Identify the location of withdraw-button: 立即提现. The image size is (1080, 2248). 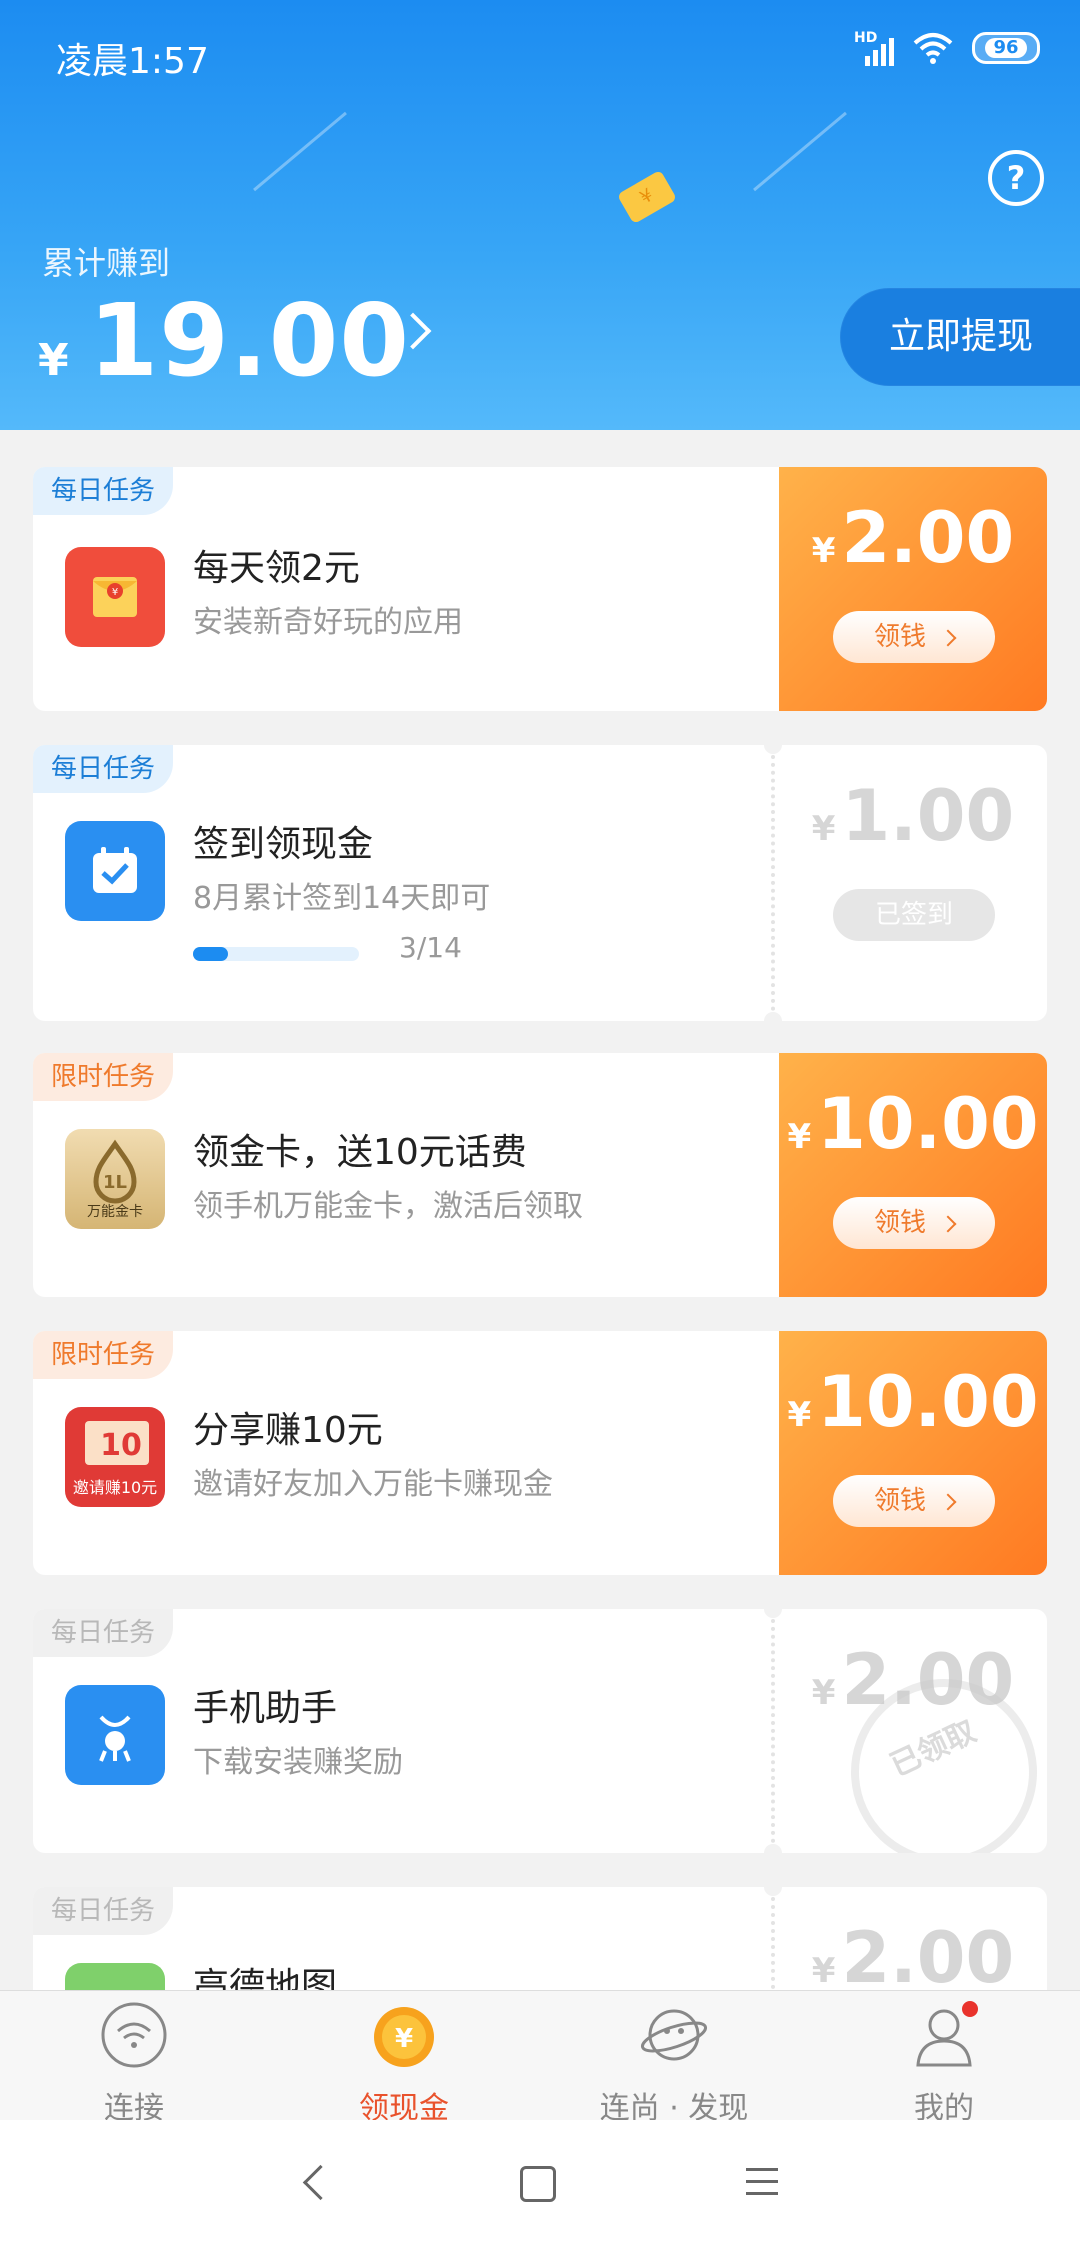
(960, 337).